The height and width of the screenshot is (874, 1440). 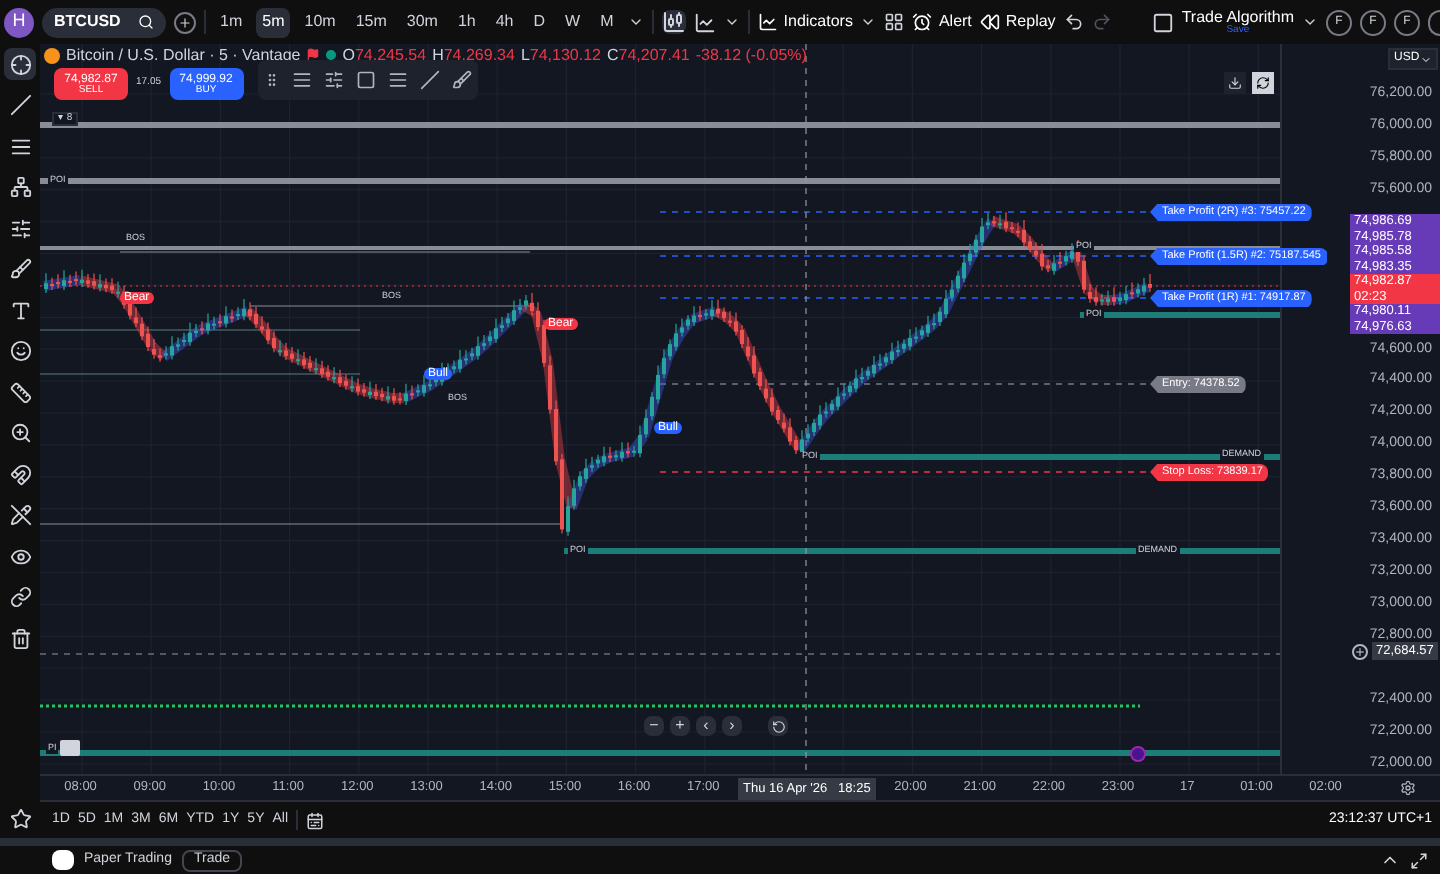 I want to click on trash-icon, so click(x=20, y=638).